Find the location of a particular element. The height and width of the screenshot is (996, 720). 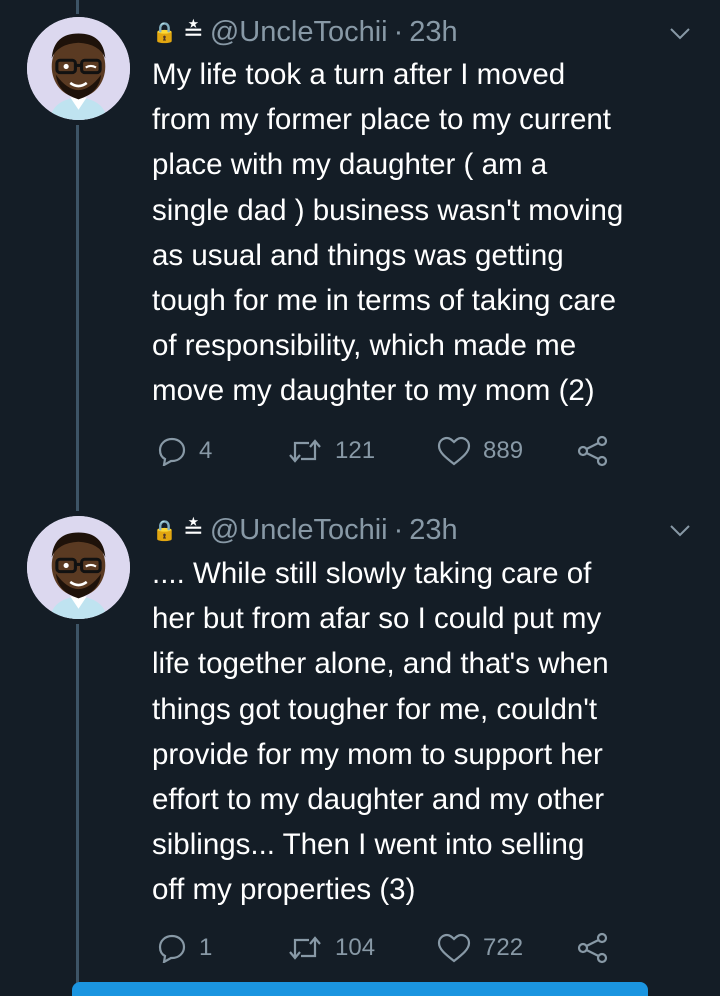

tweet-text-line: .... While still slowly taking care of is located at coordinates (372, 573).